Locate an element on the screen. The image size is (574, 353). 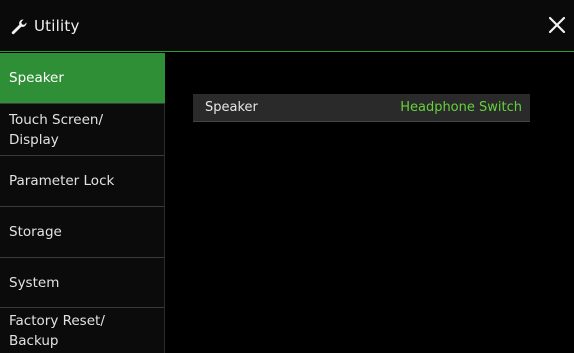
sidebar-item-factory-reset-backup: Factory Reset/ Backup is located at coordinates (82, 330).